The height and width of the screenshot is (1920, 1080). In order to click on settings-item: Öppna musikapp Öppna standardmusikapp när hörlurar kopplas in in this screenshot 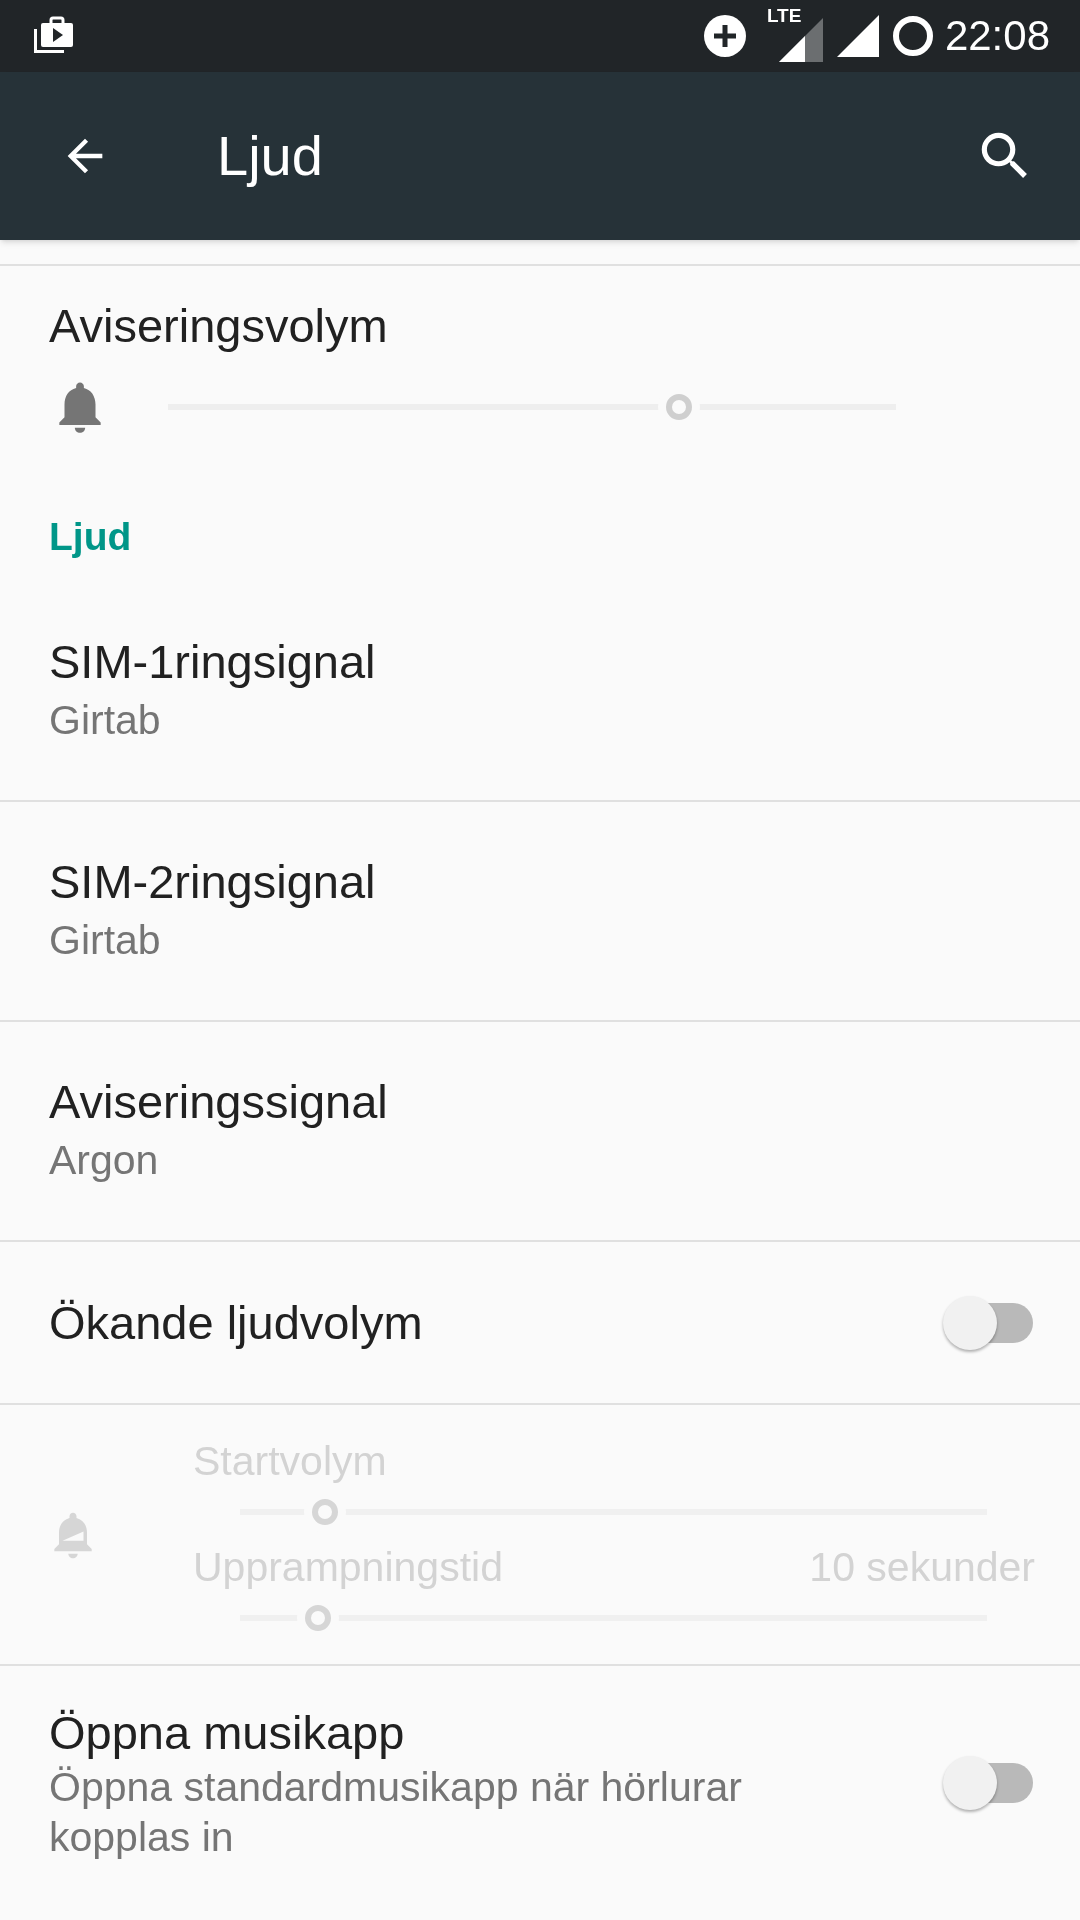, I will do `click(540, 1793)`.